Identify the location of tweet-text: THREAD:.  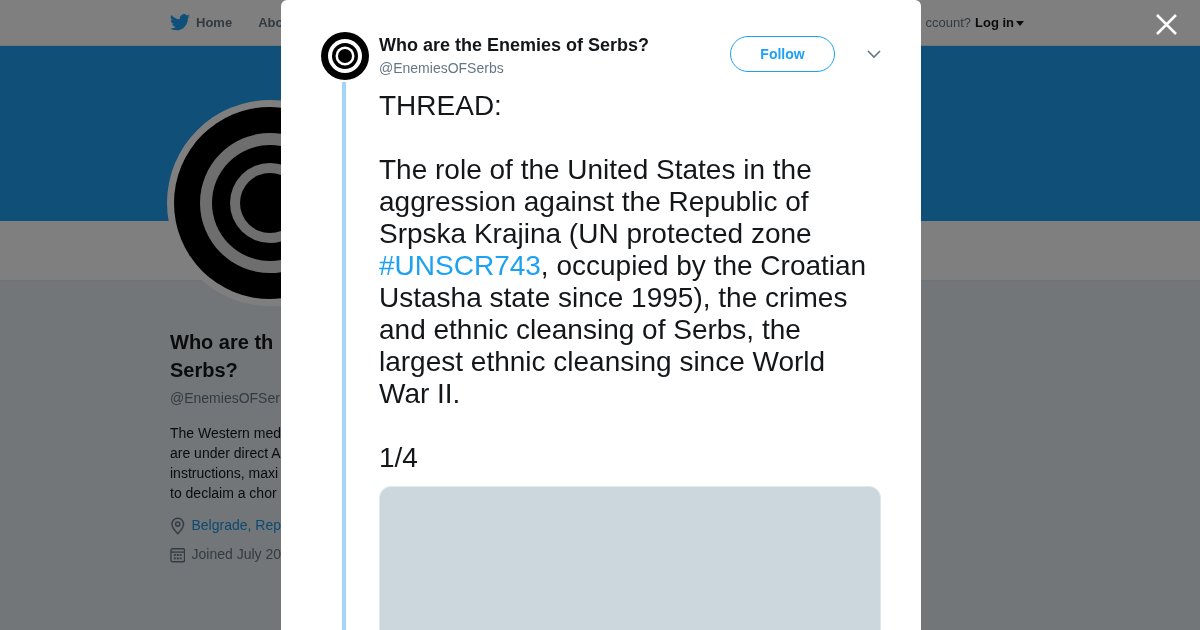
(441, 106).